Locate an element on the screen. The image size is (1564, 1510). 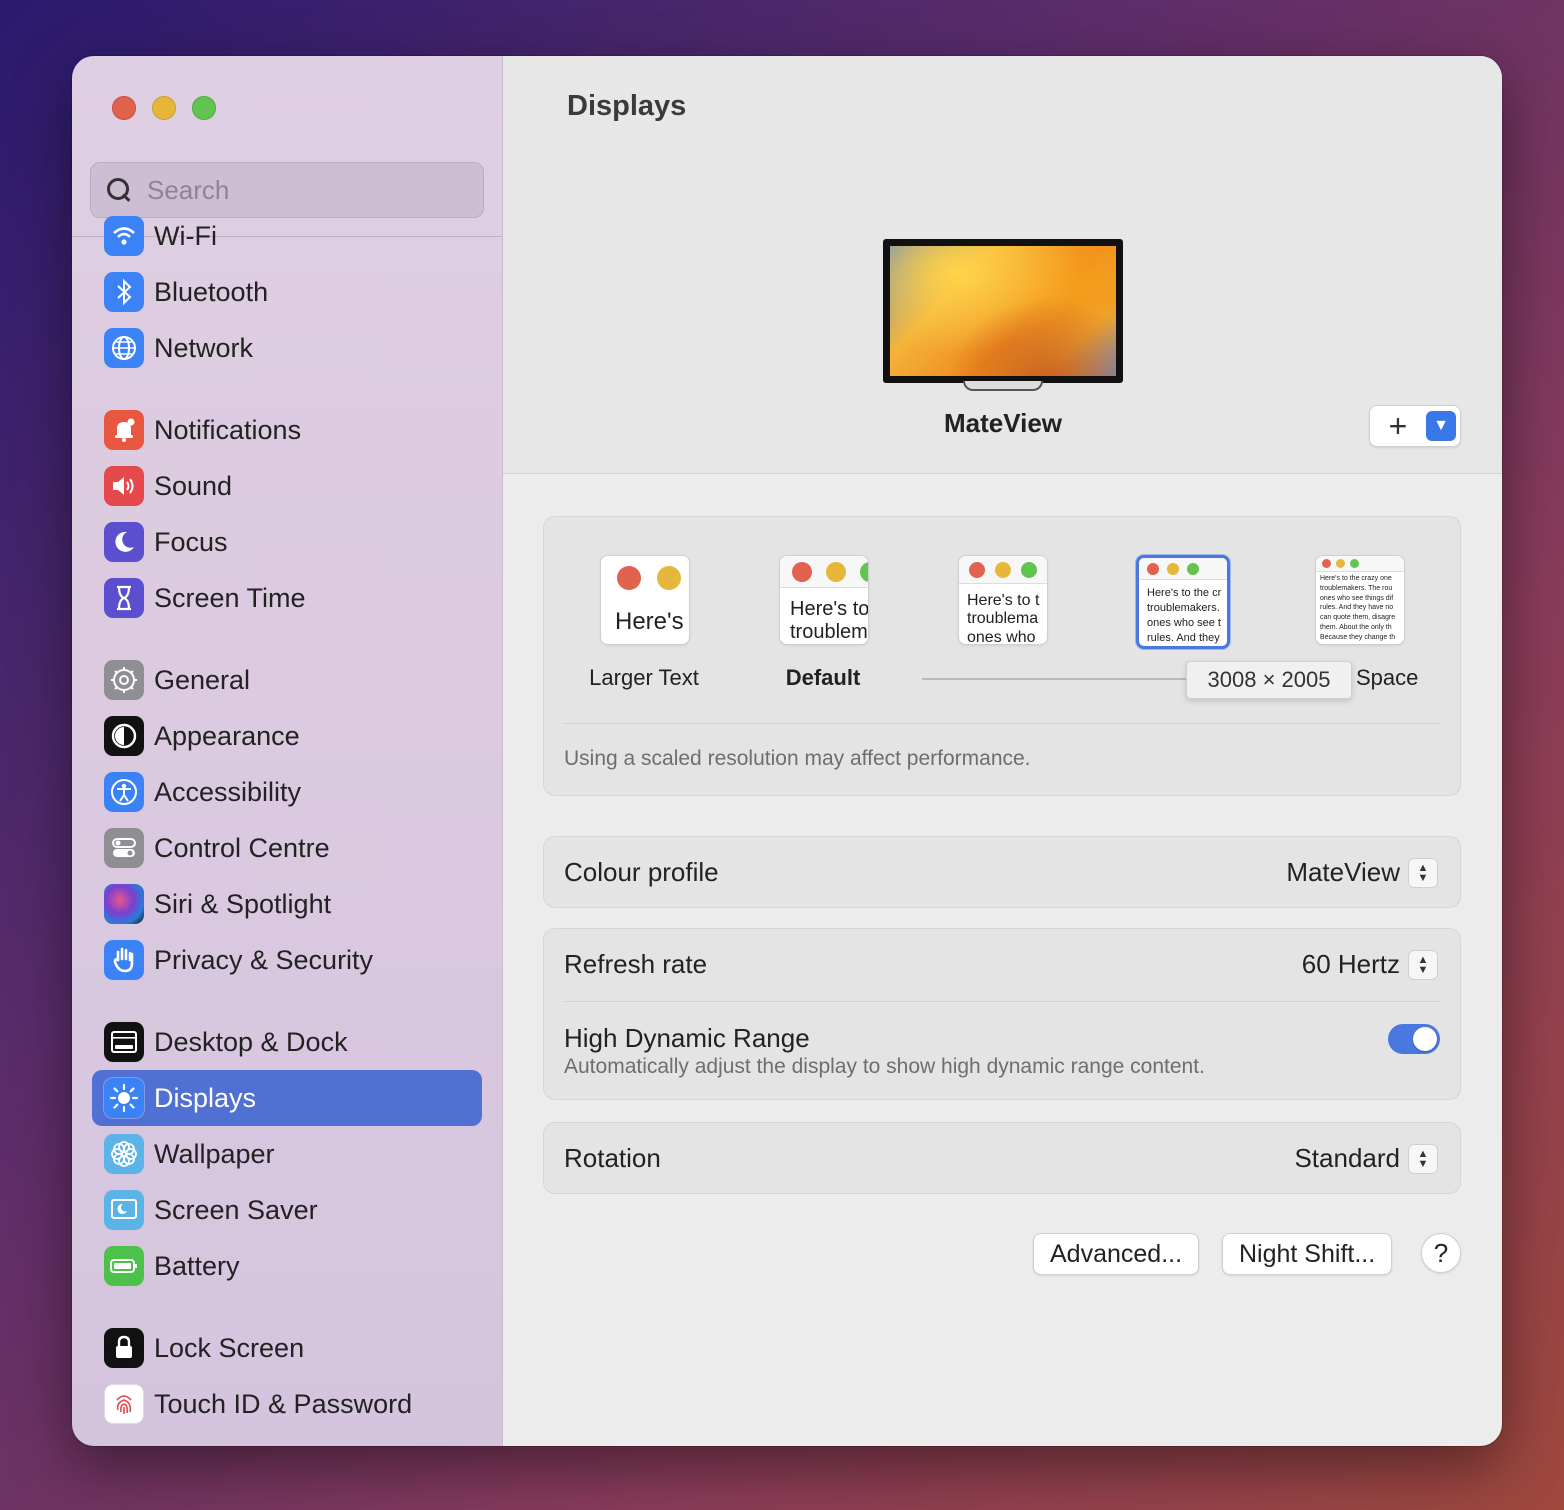
resolution-slider-track is located at coordinates (1057, 679).